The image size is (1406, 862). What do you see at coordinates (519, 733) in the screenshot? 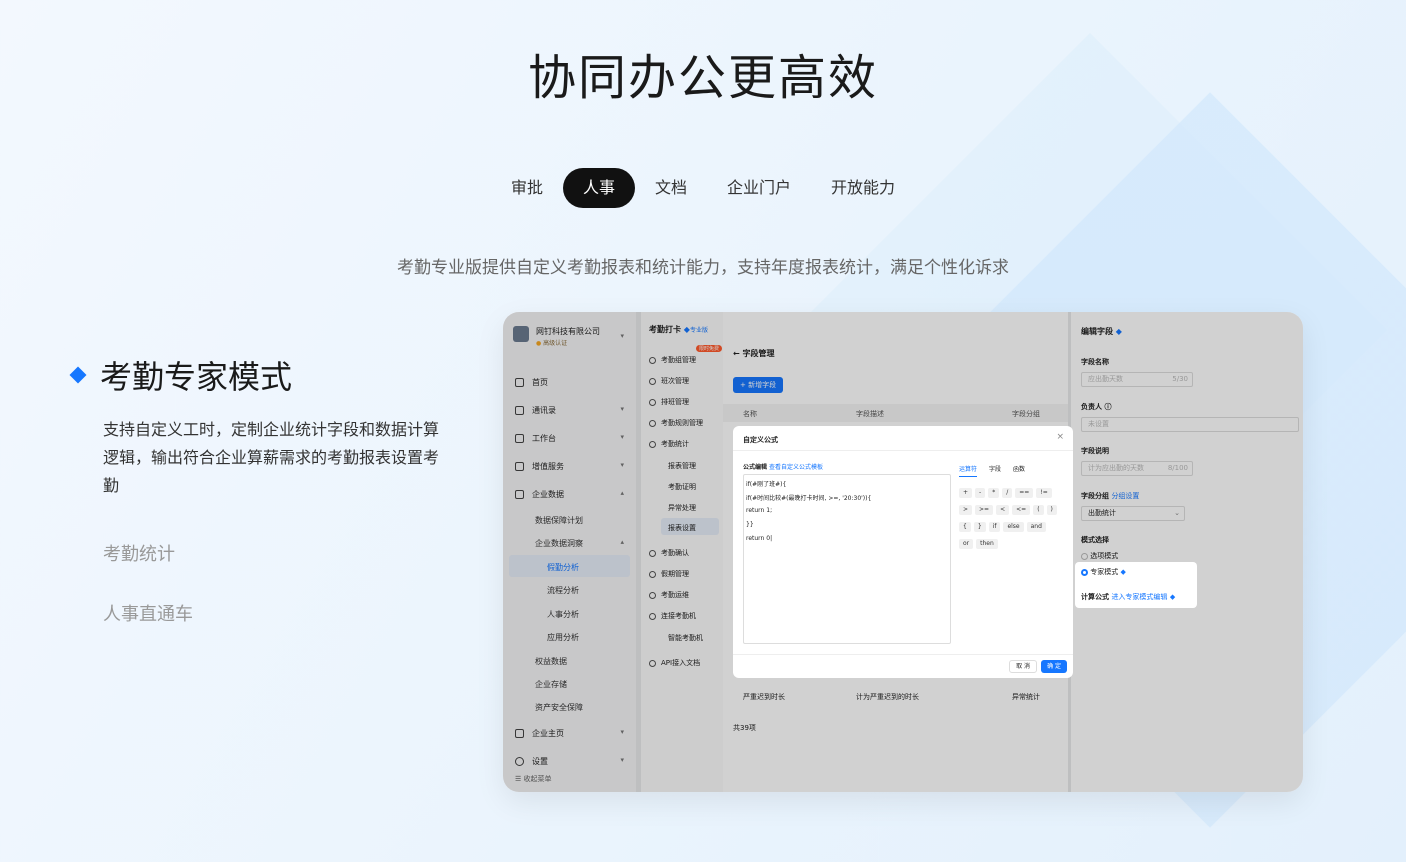
I see `building-icon` at bounding box center [519, 733].